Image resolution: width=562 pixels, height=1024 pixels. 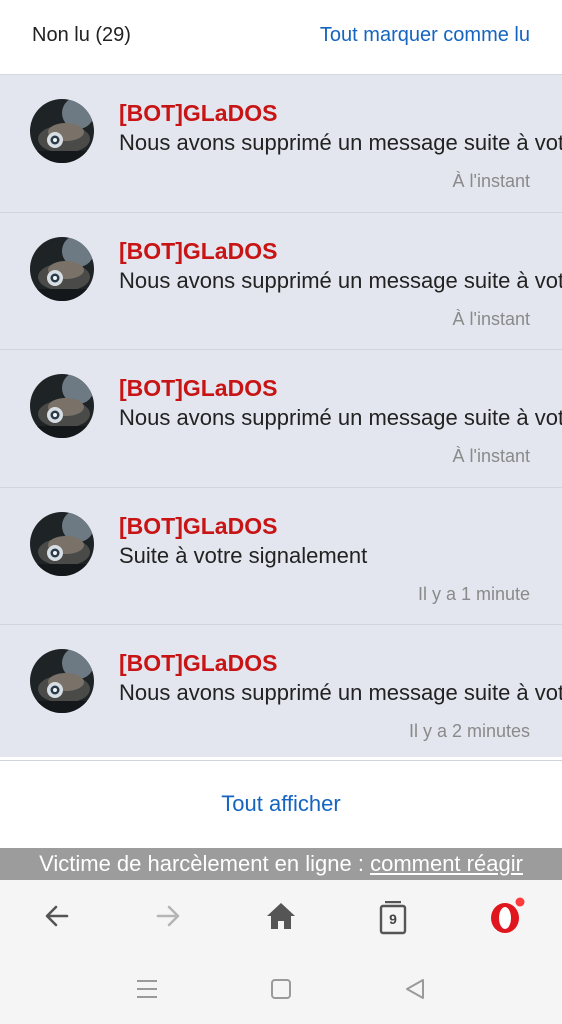 I want to click on square-icon, so click(x=281, y=991).